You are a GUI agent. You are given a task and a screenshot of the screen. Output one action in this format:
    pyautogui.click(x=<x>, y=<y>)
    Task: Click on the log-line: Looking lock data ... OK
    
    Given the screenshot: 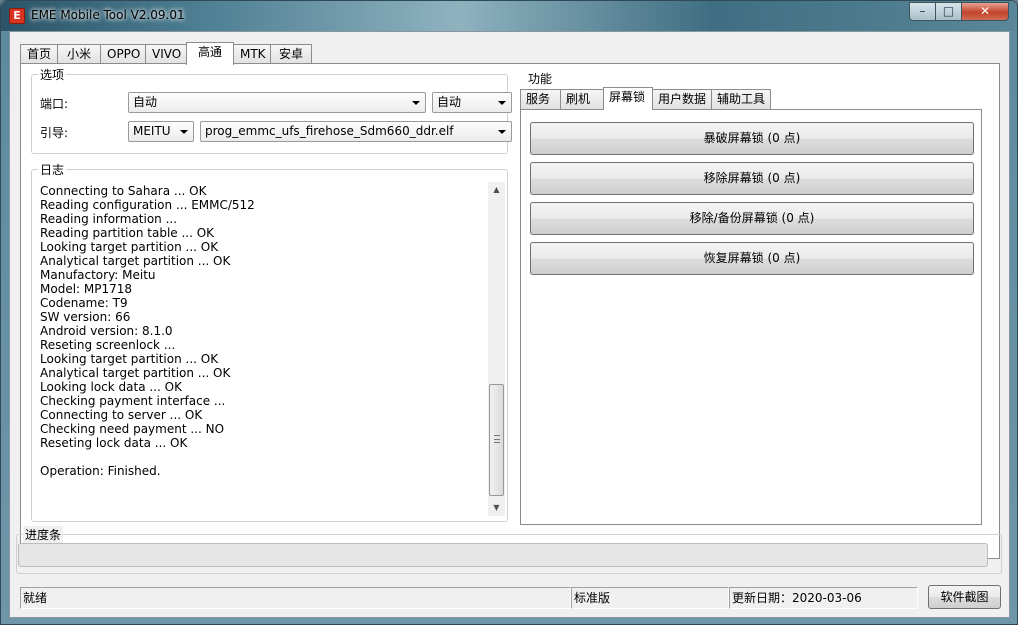 What is the action you would take?
    pyautogui.click(x=111, y=387)
    